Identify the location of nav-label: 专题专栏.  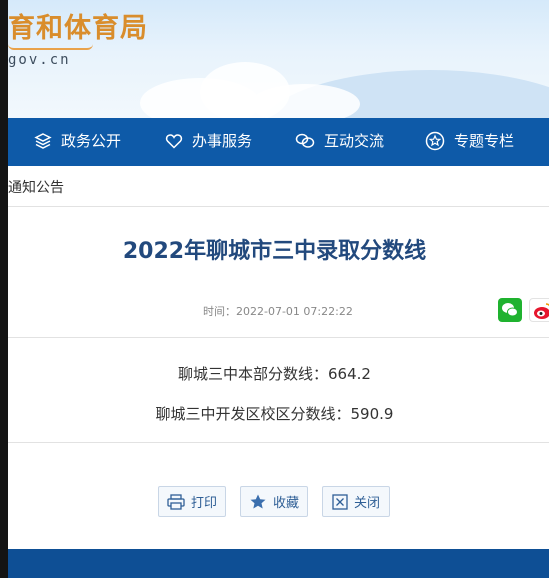
(484, 141).